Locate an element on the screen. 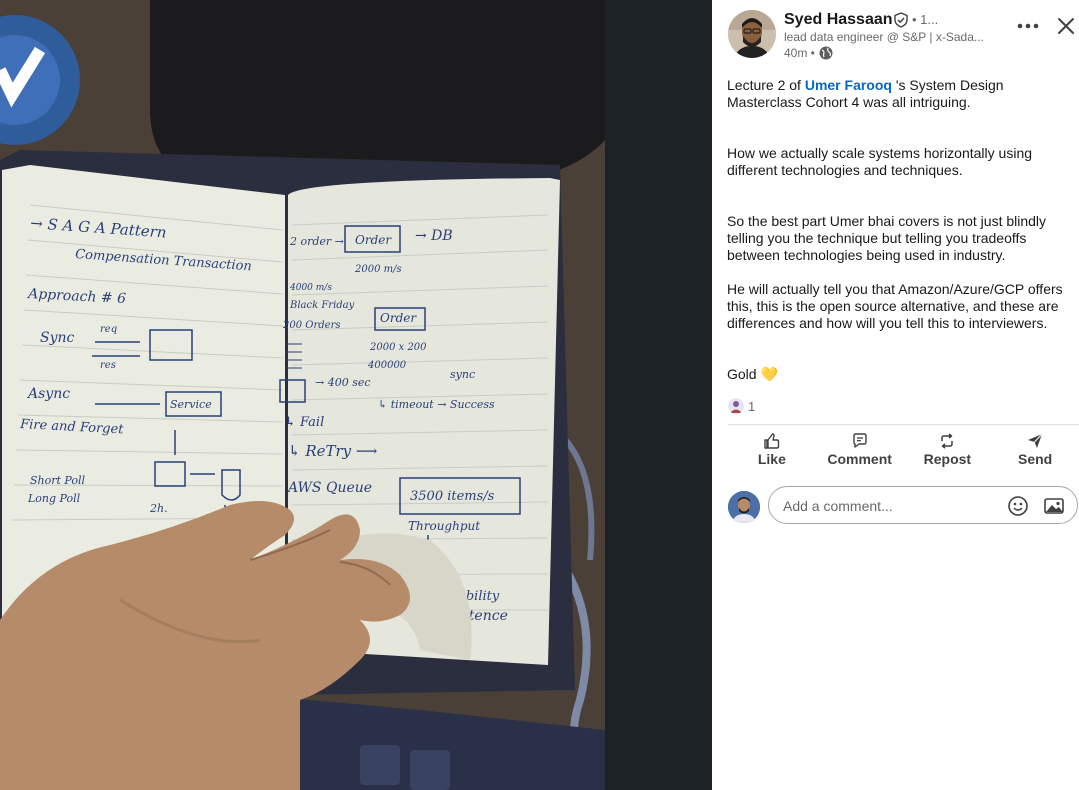  viewer-avatar-image is located at coordinates (744, 507).